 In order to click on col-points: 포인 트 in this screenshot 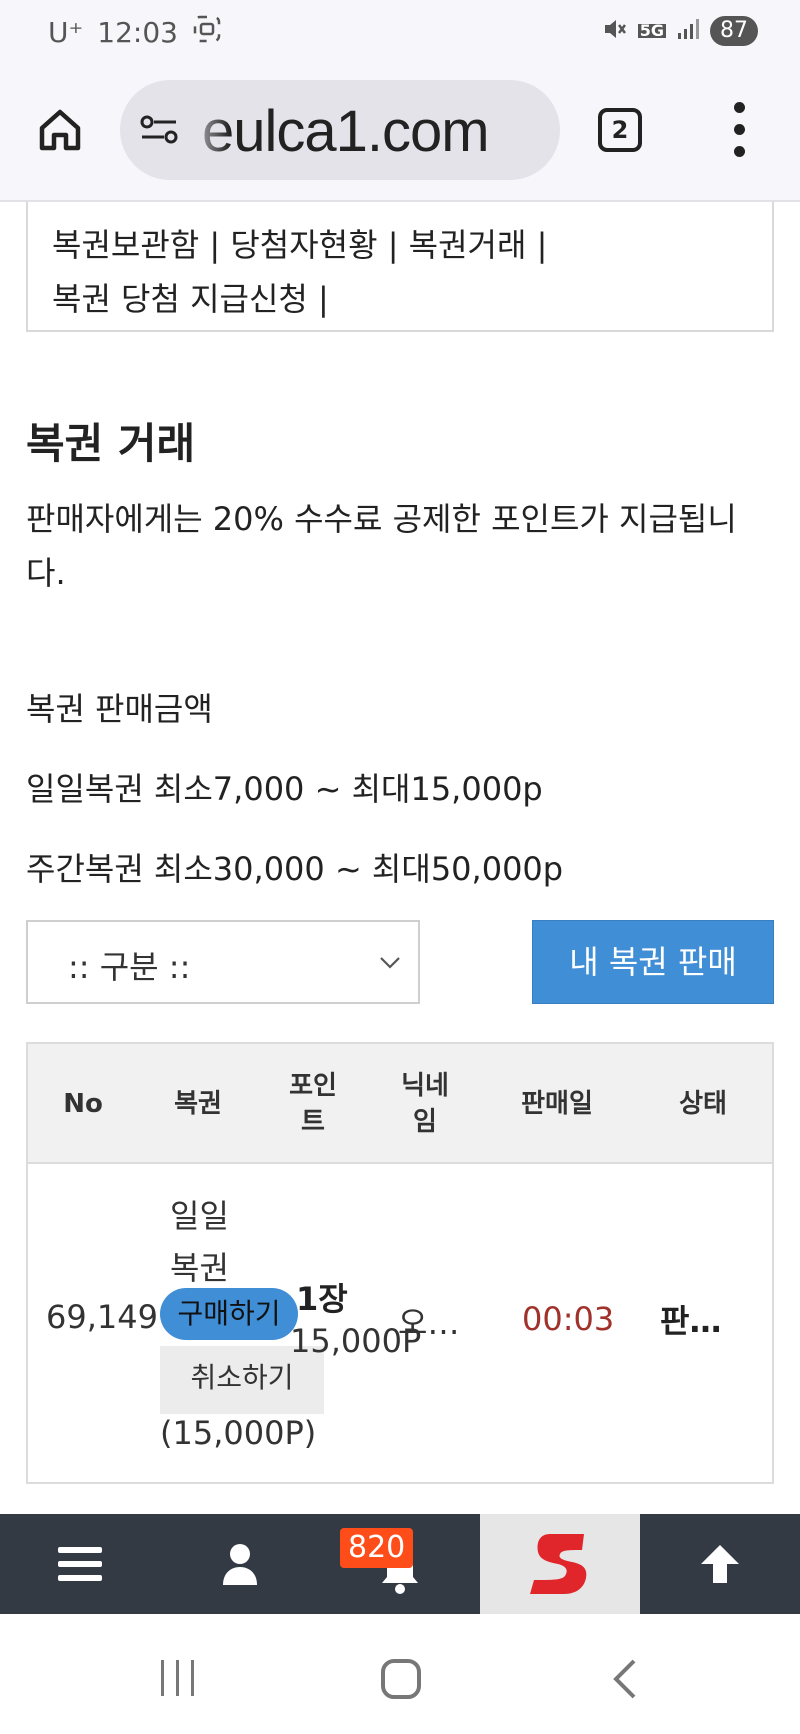, I will do `click(313, 1104)`.